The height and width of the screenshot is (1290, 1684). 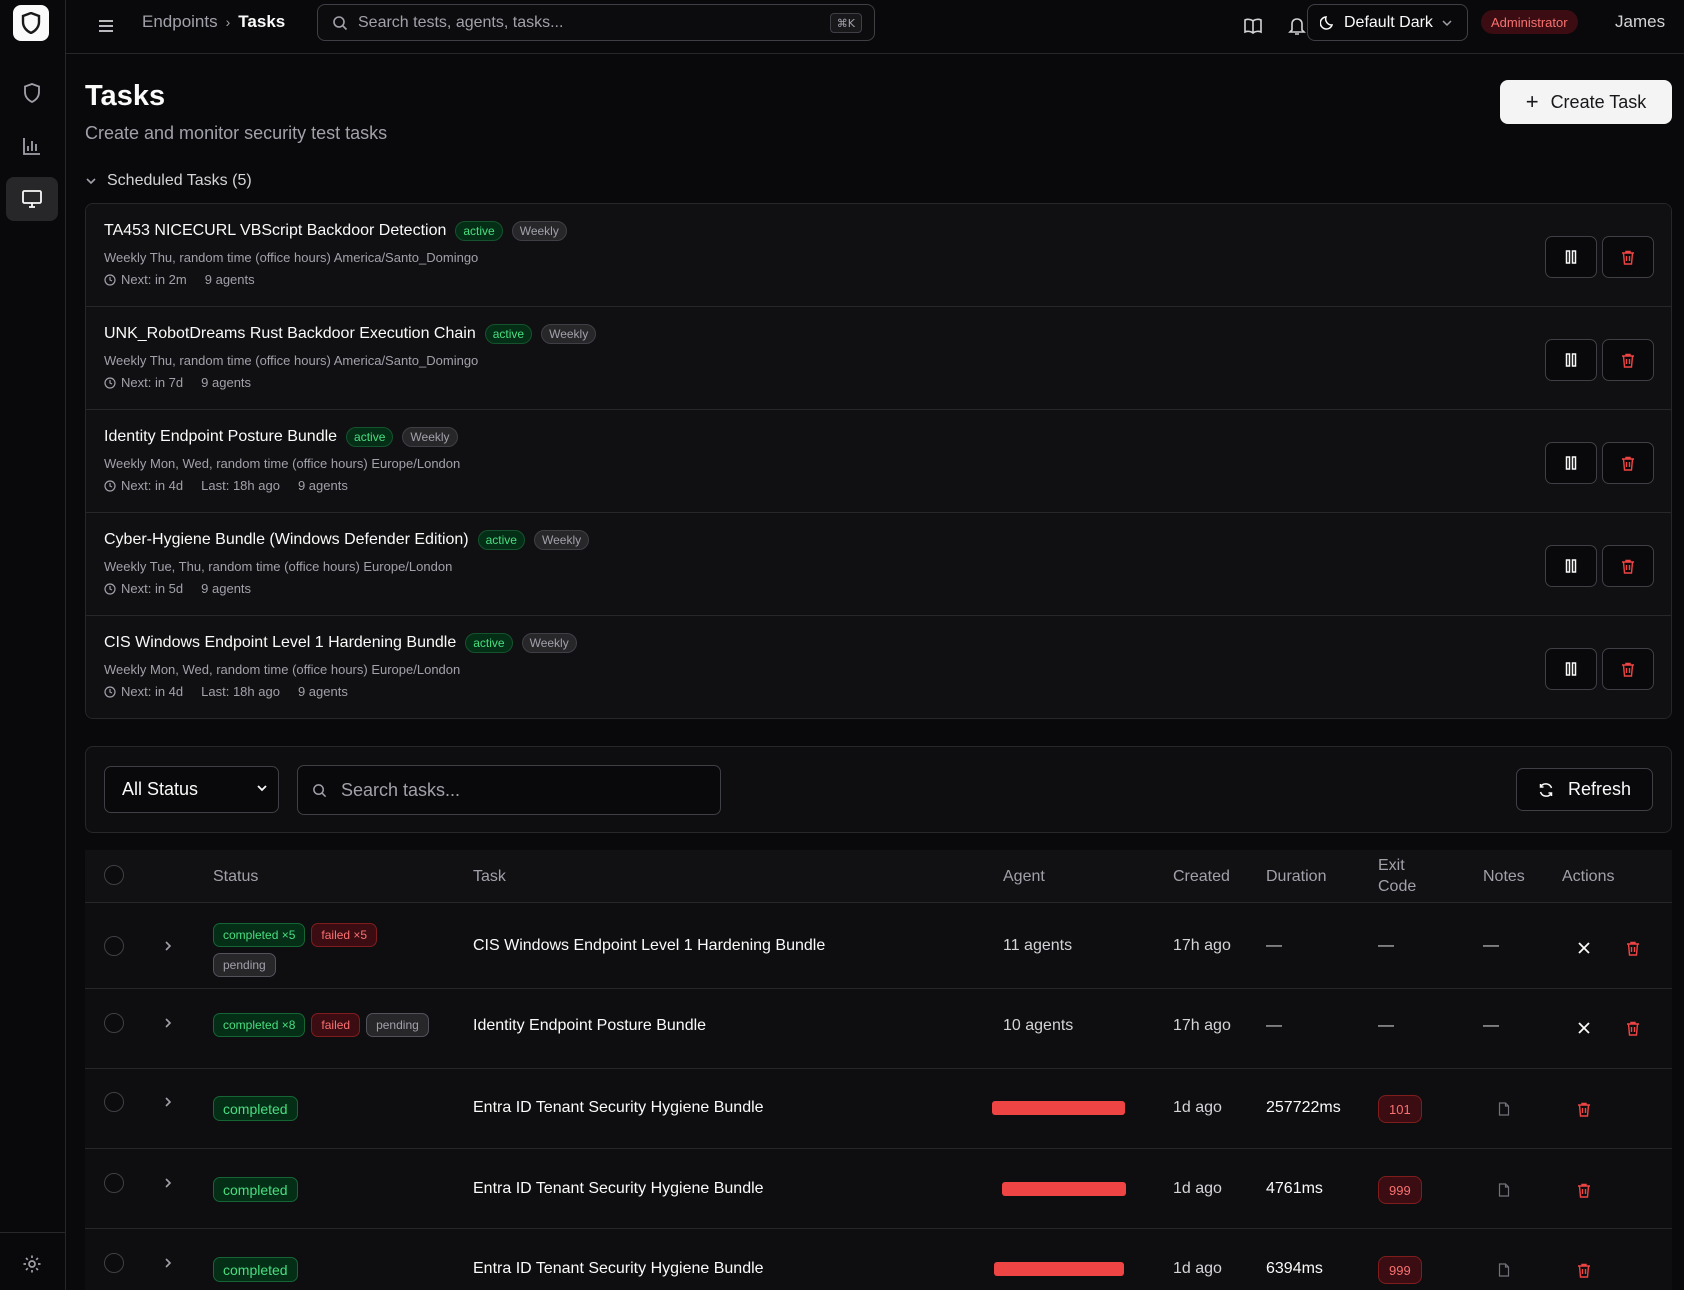 I want to click on breadcrumb: Endpoints › Tasks, so click(x=213, y=22).